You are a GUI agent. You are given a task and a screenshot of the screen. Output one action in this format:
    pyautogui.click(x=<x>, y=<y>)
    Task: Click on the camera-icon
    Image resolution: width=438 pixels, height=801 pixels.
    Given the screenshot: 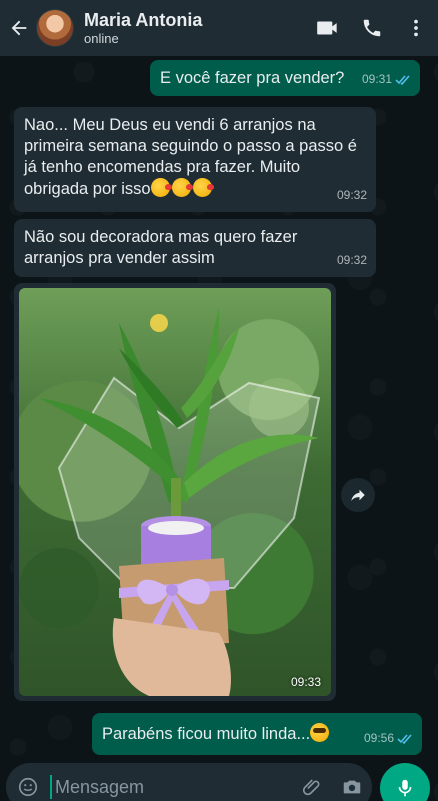 What is the action you would take?
    pyautogui.click(x=352, y=787)
    